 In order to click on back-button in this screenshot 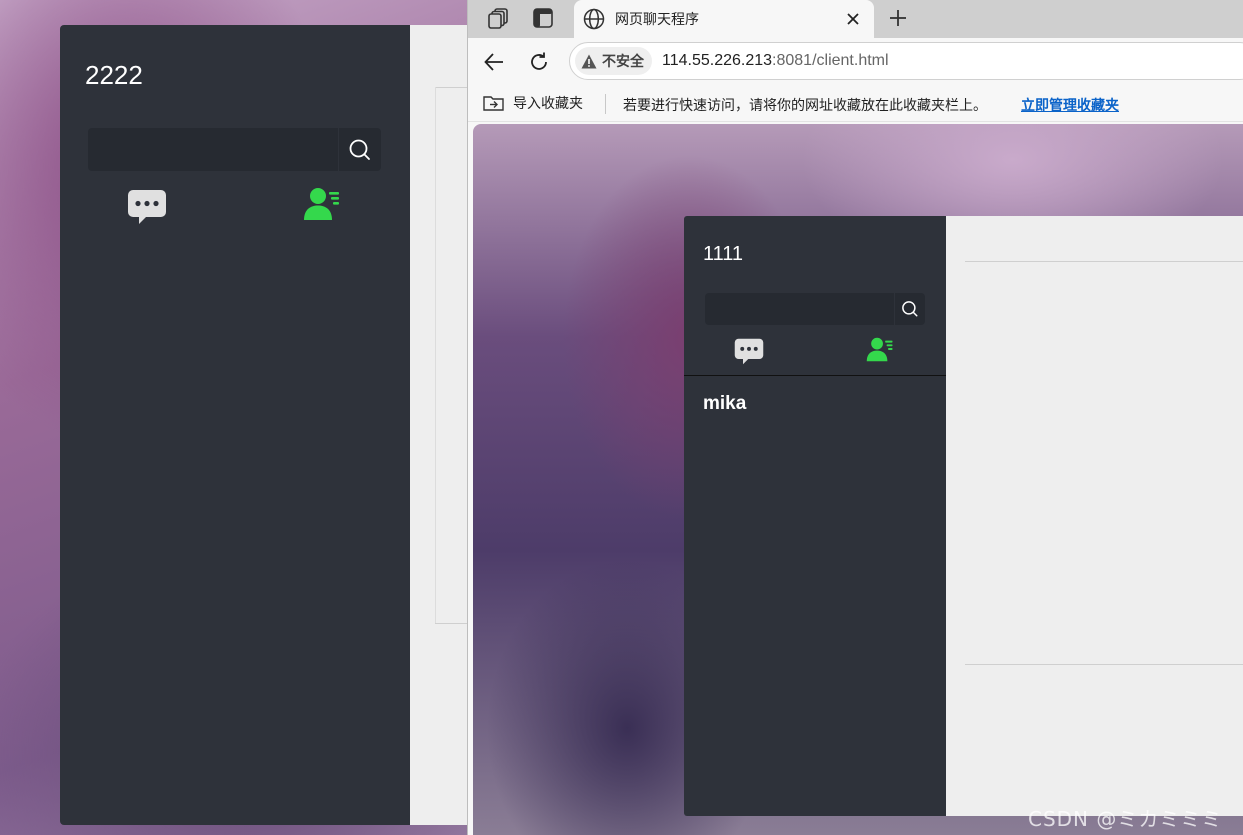, I will do `click(494, 62)`.